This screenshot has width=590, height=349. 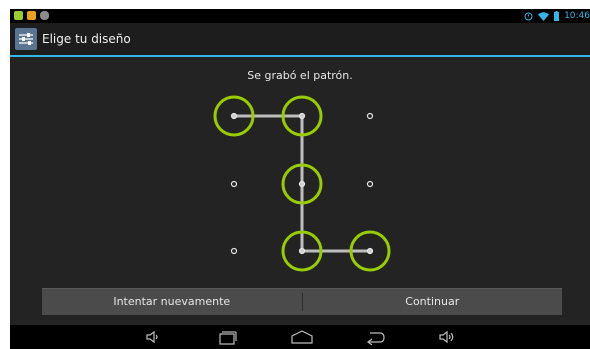 What do you see at coordinates (447, 337) in the screenshot?
I see `volume-up-icon` at bounding box center [447, 337].